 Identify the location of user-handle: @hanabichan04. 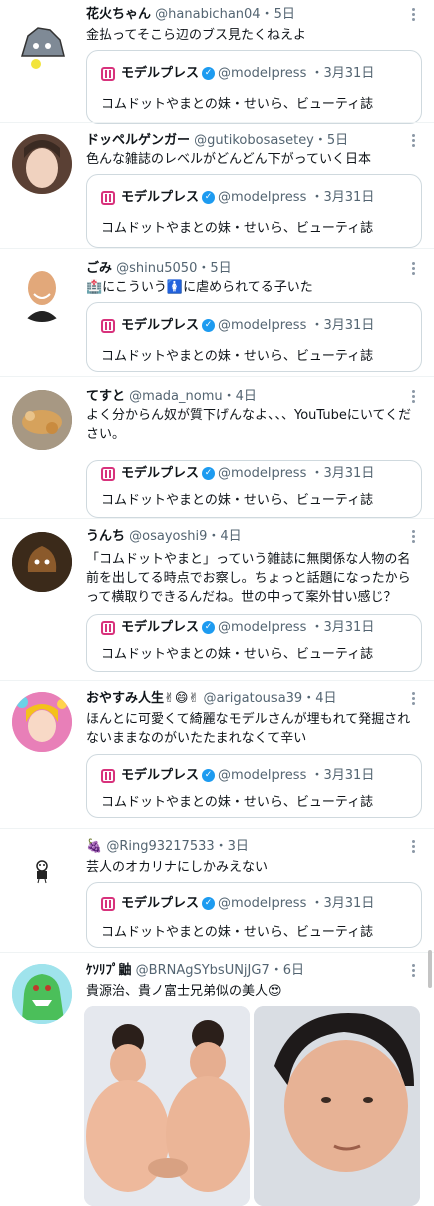
(207, 14).